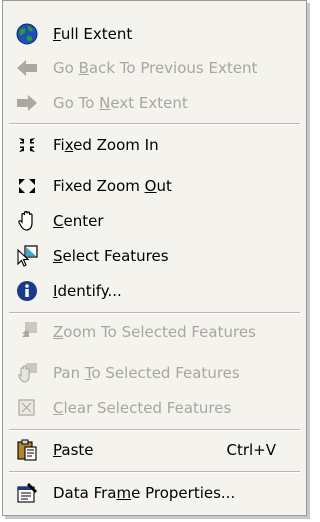 This screenshot has height=522, width=320. Describe the element at coordinates (111, 256) in the screenshot. I see `menu-item-label: Select Features` at that location.